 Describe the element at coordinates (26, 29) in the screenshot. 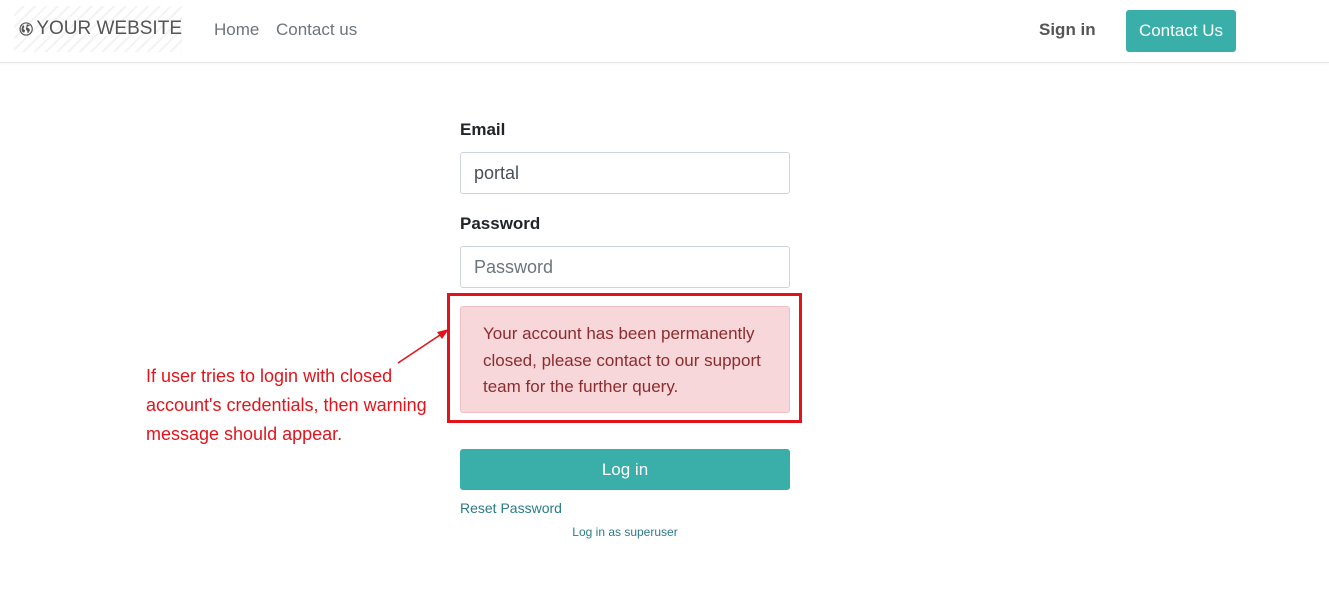

I see `globe-icon` at that location.